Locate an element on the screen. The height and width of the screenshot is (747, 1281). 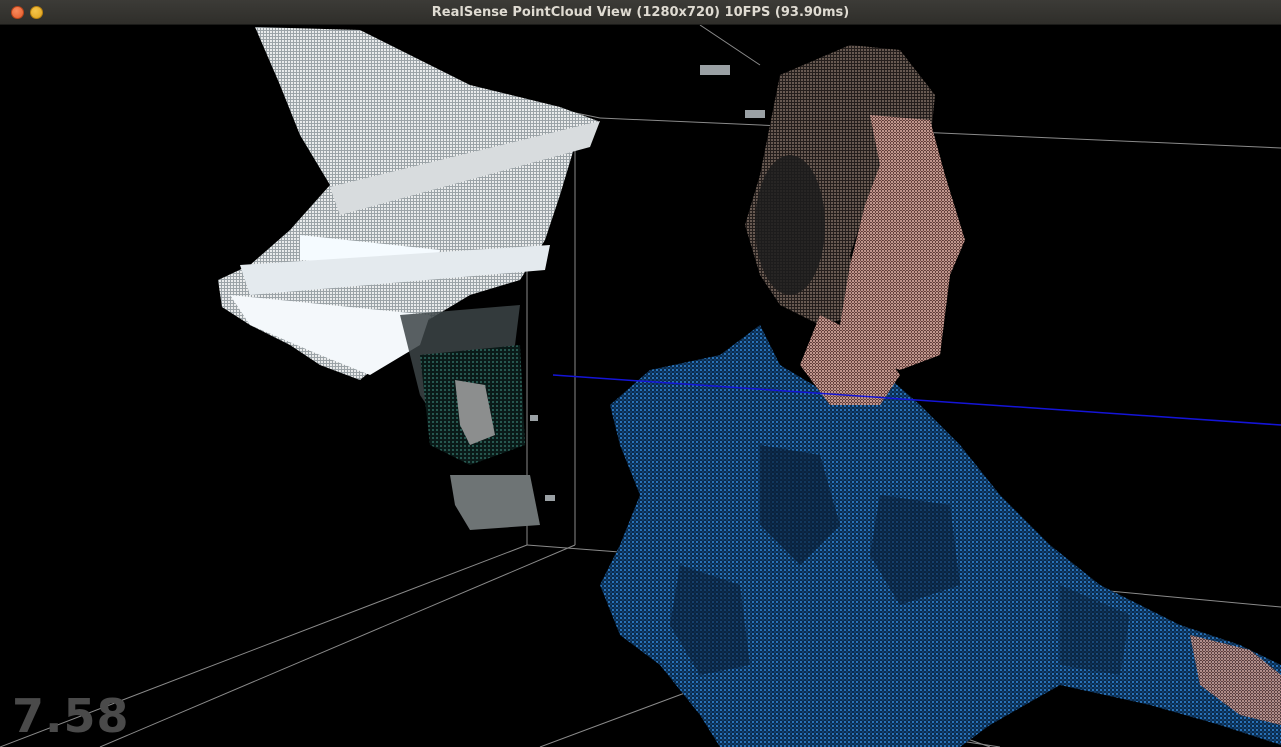
overlay-value: 7.58 is located at coordinates (71, 716).